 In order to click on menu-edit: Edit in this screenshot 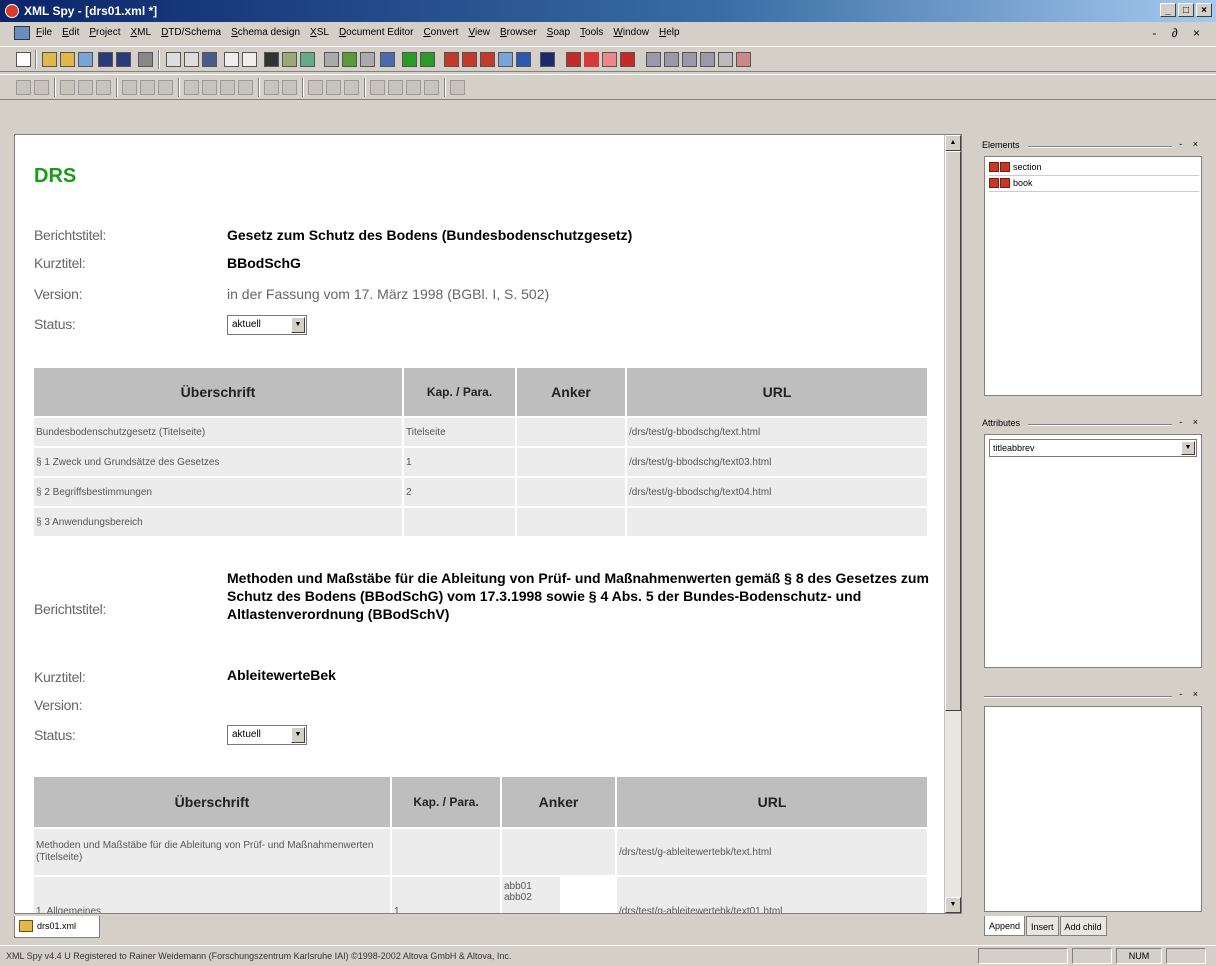, I will do `click(70, 32)`.